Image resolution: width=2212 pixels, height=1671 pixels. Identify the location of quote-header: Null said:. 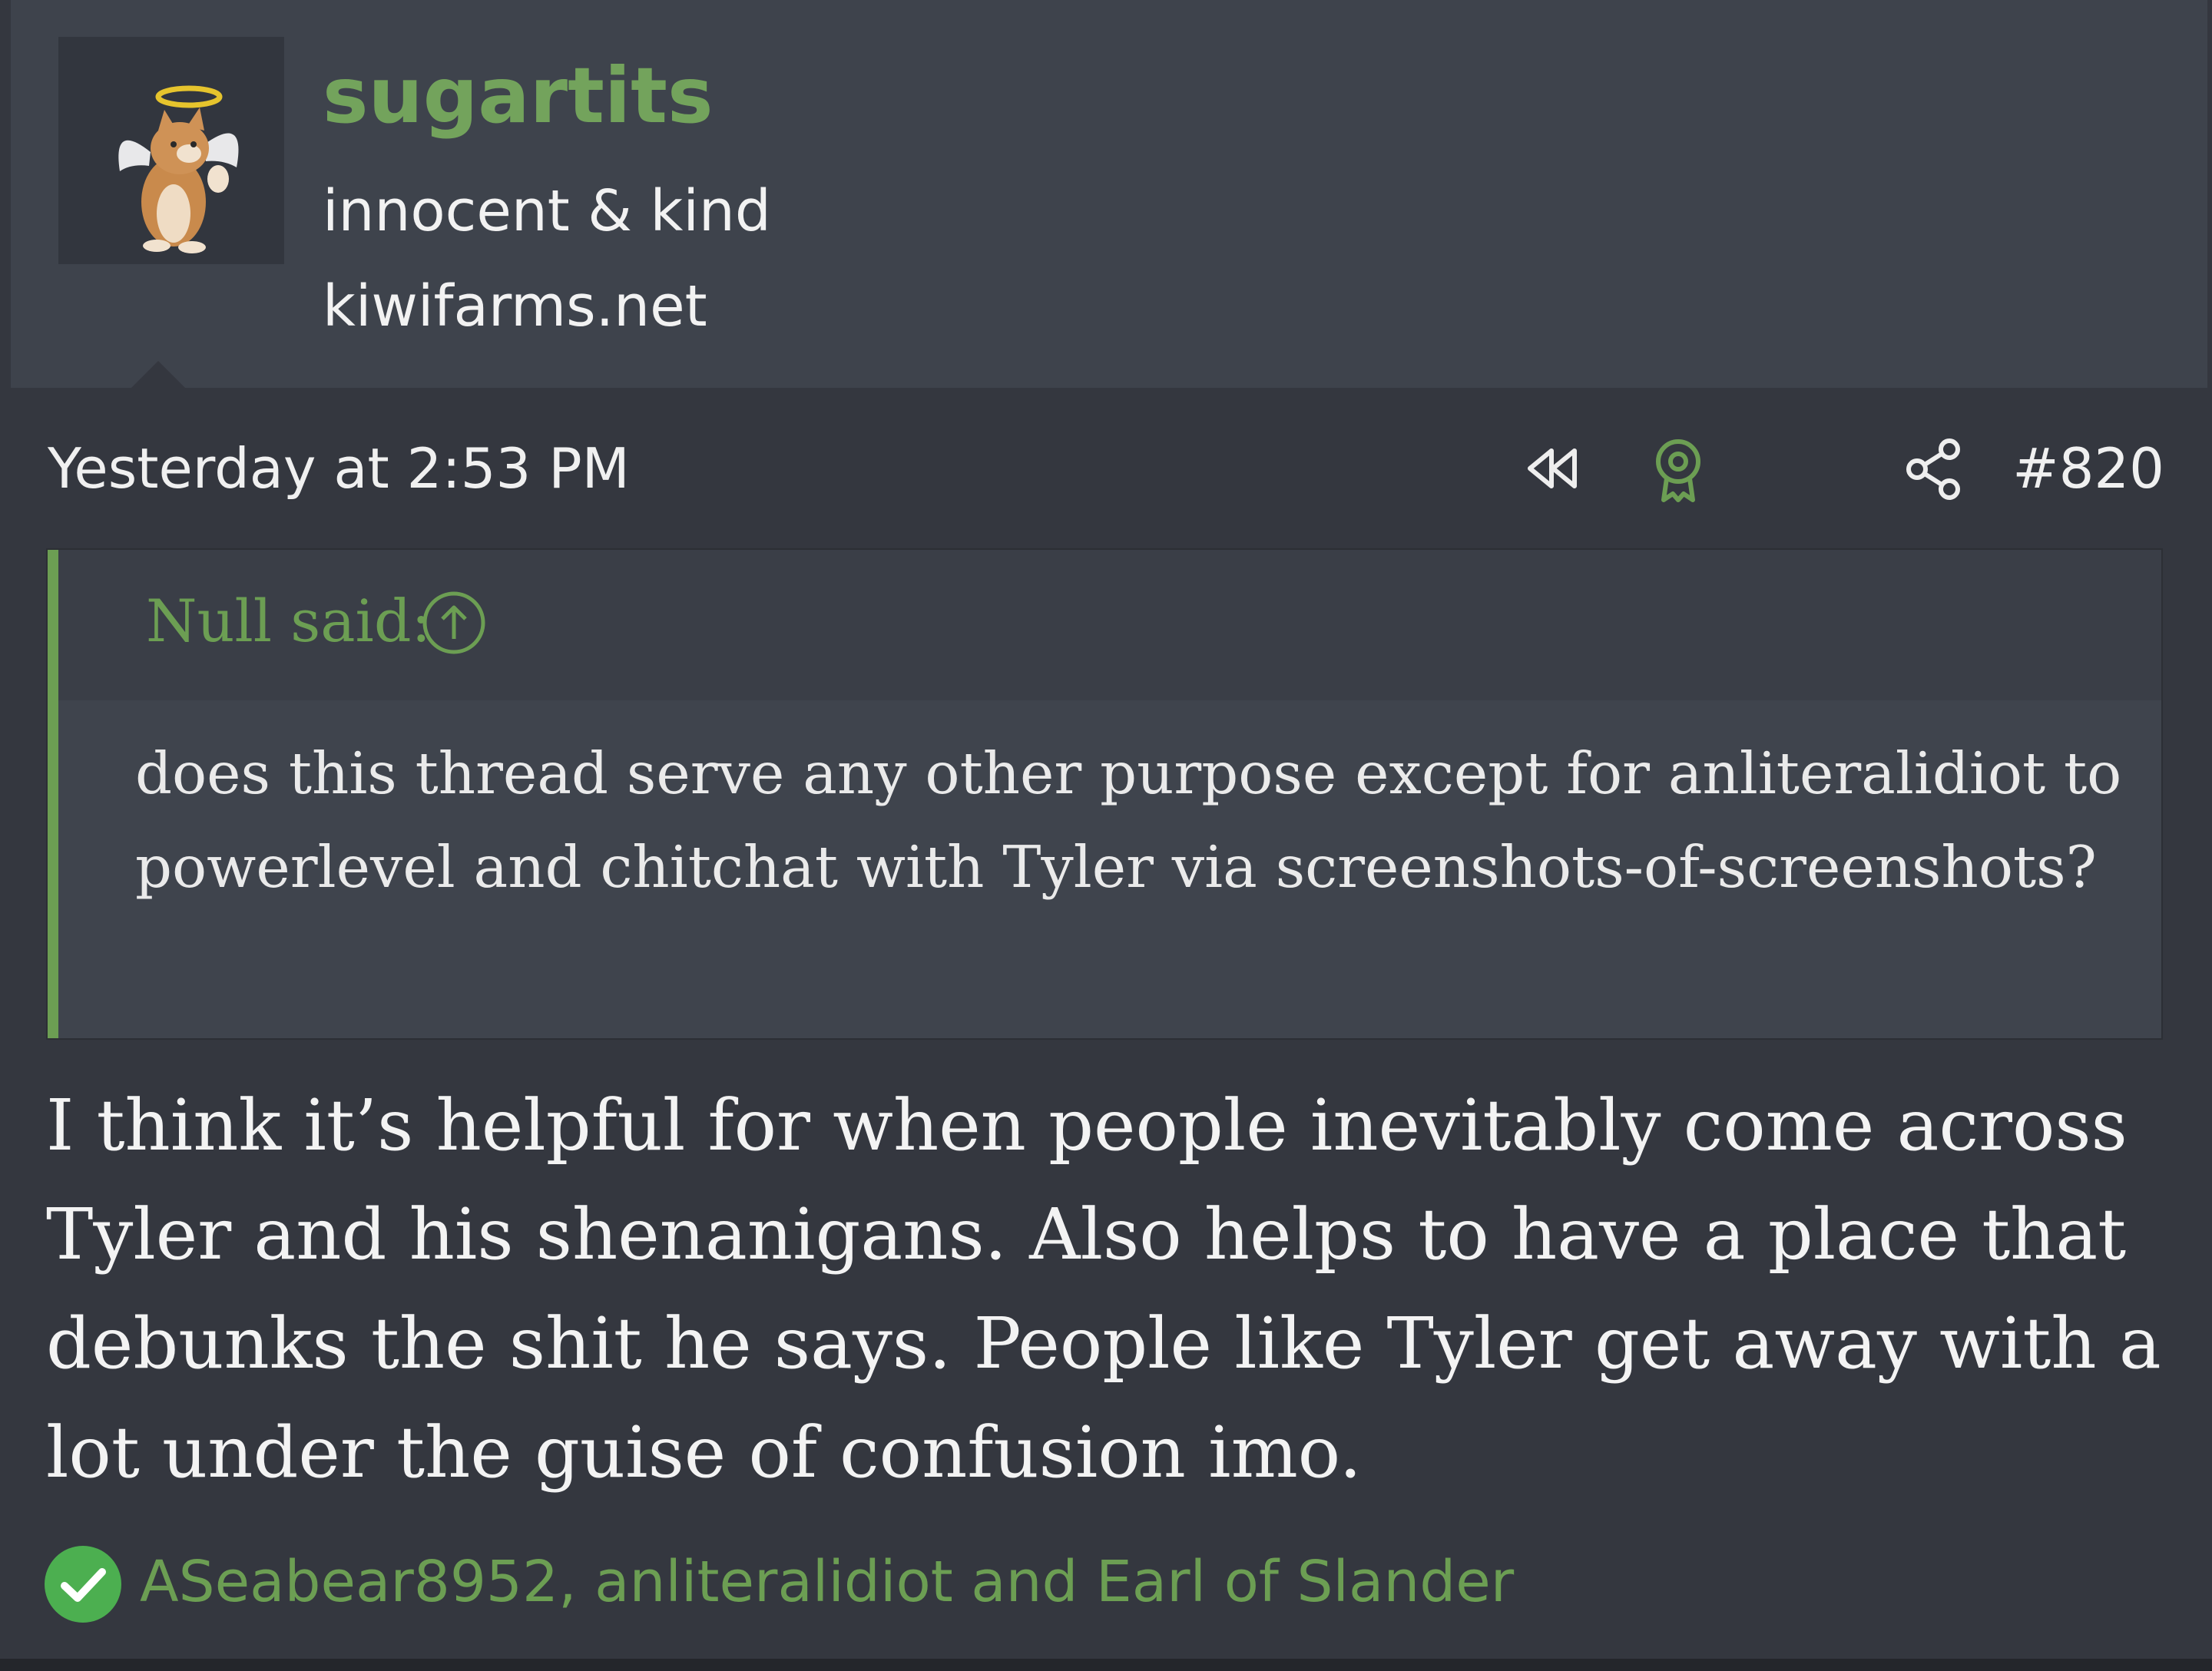
(1110, 625).